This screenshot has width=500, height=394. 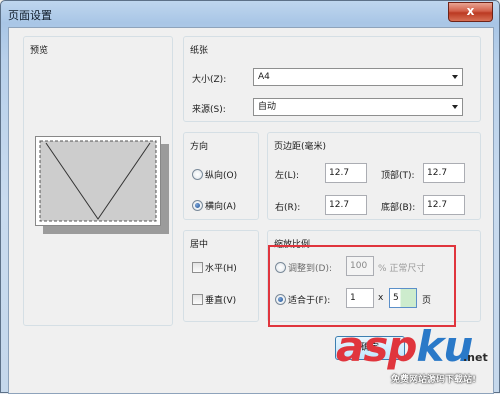 What do you see at coordinates (398, 208) in the screenshot?
I see `margin-bottom-label: 底部(B):` at bounding box center [398, 208].